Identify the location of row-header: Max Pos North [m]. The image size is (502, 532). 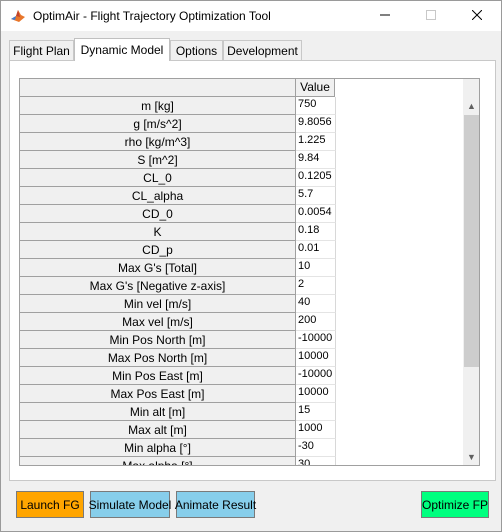
(158, 358).